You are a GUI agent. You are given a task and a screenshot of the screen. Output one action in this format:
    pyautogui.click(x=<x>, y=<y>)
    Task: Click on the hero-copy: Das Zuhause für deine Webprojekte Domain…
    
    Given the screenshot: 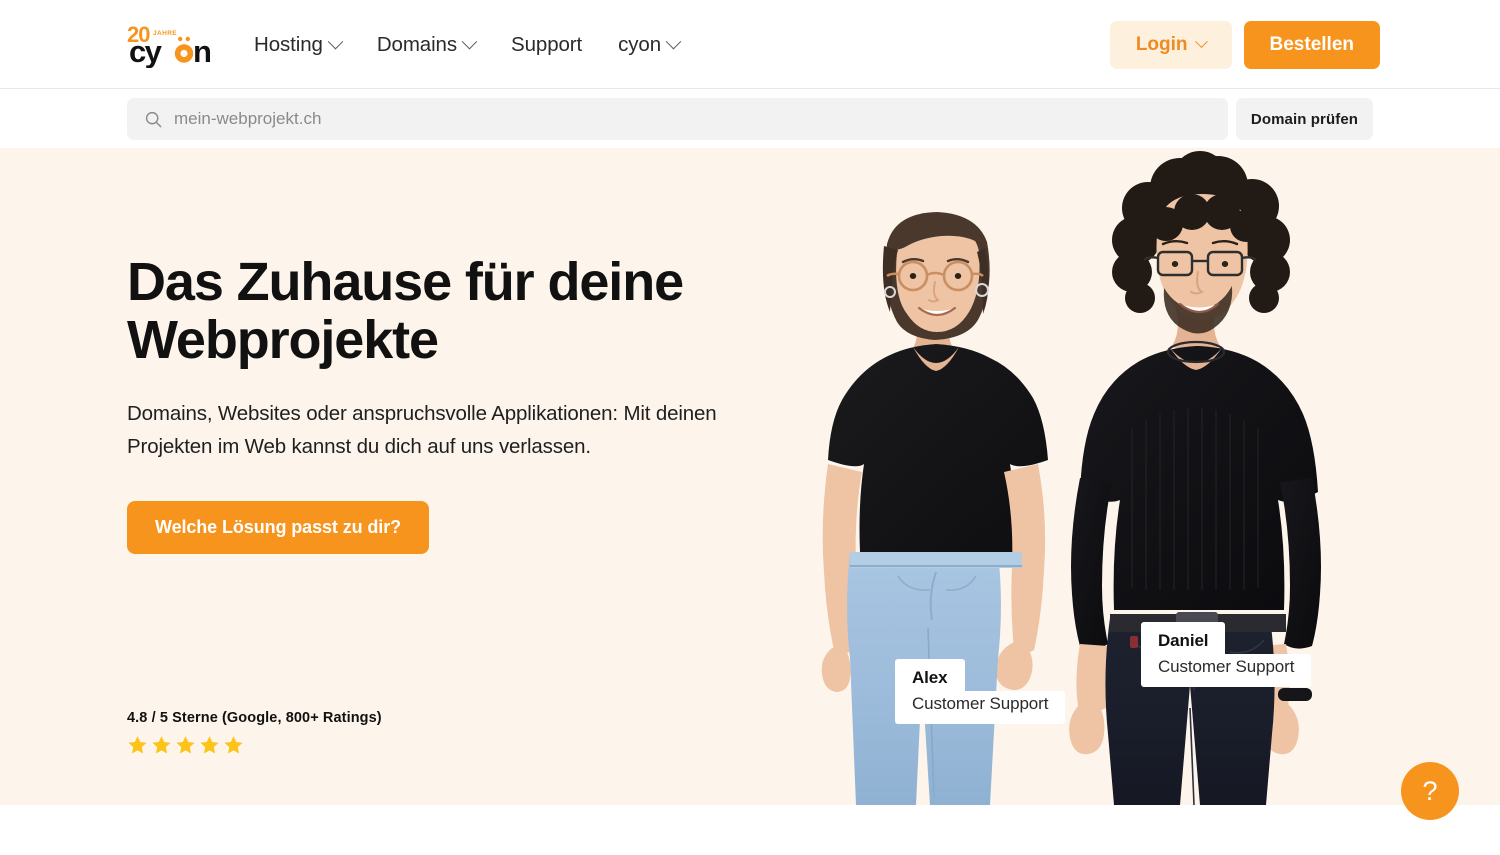 What is the action you would take?
    pyautogui.click(x=437, y=403)
    